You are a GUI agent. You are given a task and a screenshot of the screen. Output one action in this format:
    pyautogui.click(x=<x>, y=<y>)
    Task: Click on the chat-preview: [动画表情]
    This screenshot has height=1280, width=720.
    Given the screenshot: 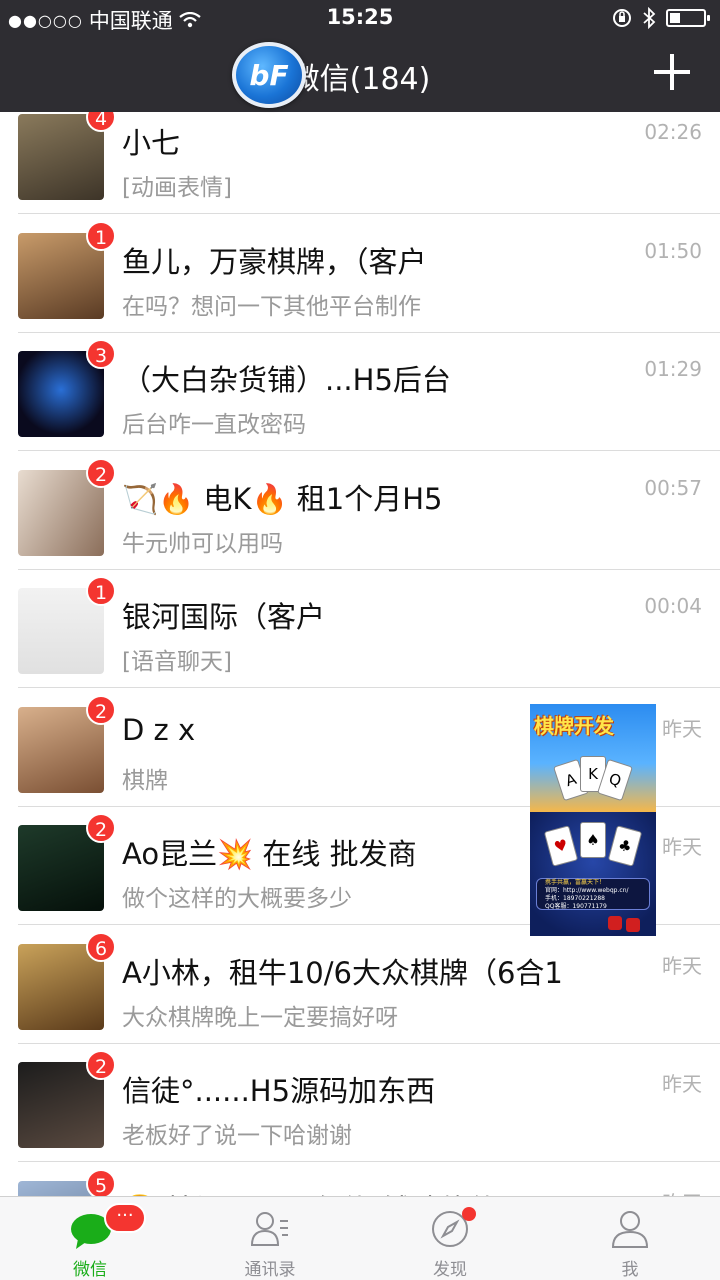 What is the action you would take?
    pyautogui.click(x=177, y=188)
    